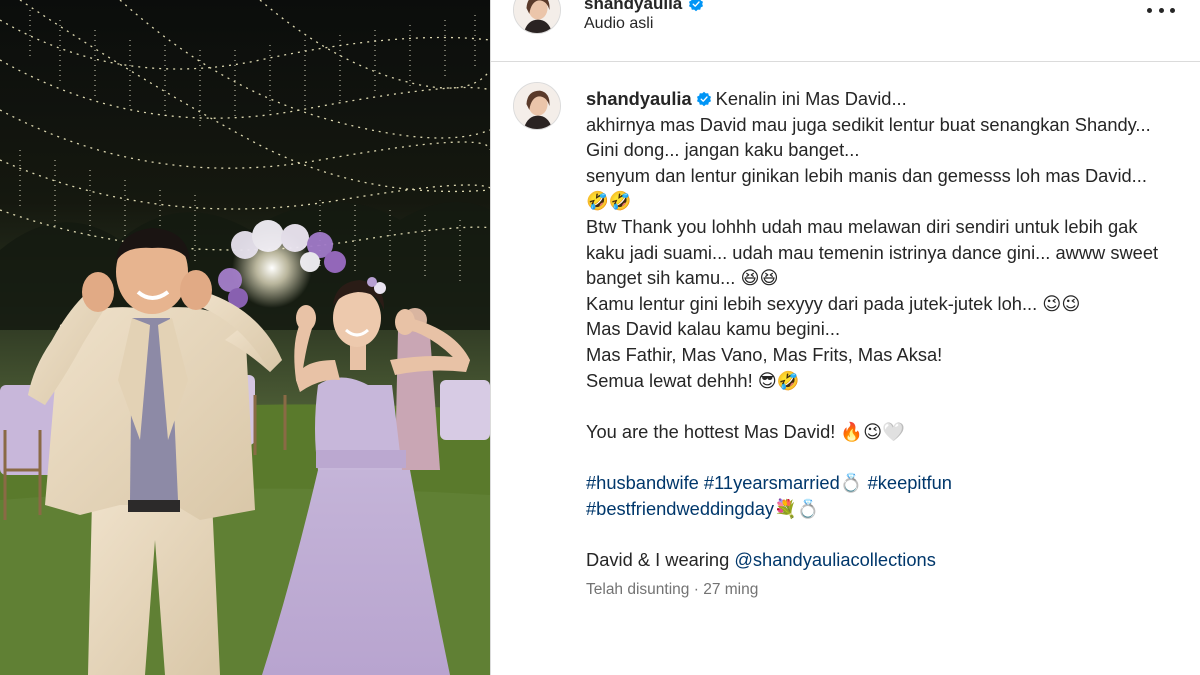 This screenshot has height=675, width=1200. What do you see at coordinates (537, 106) in the screenshot?
I see `caption-author-avatar` at bounding box center [537, 106].